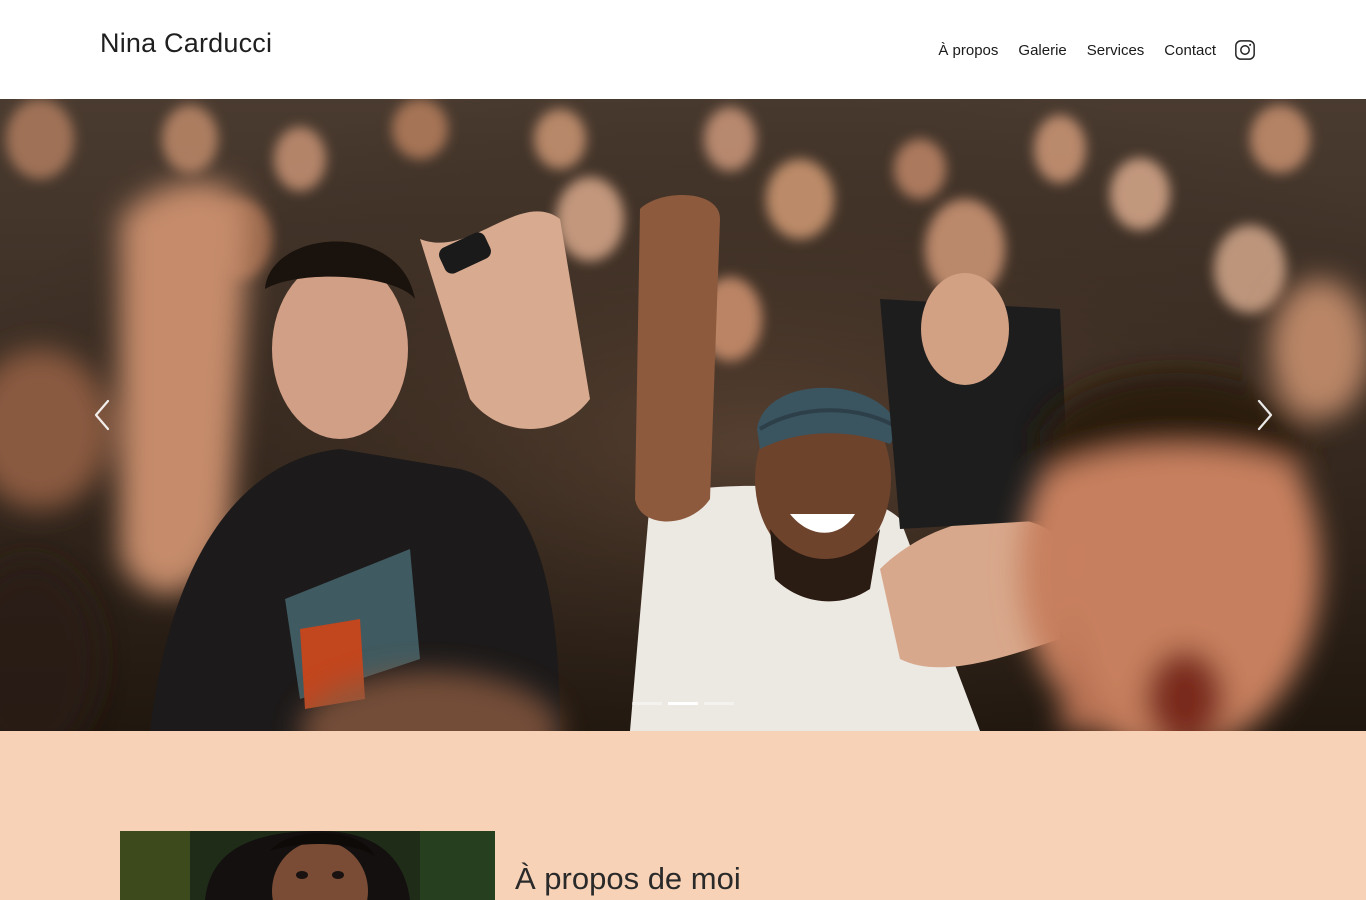 This screenshot has width=1366, height=900. What do you see at coordinates (1042, 50) in the screenshot?
I see `nav-link-gallery: Galerie` at bounding box center [1042, 50].